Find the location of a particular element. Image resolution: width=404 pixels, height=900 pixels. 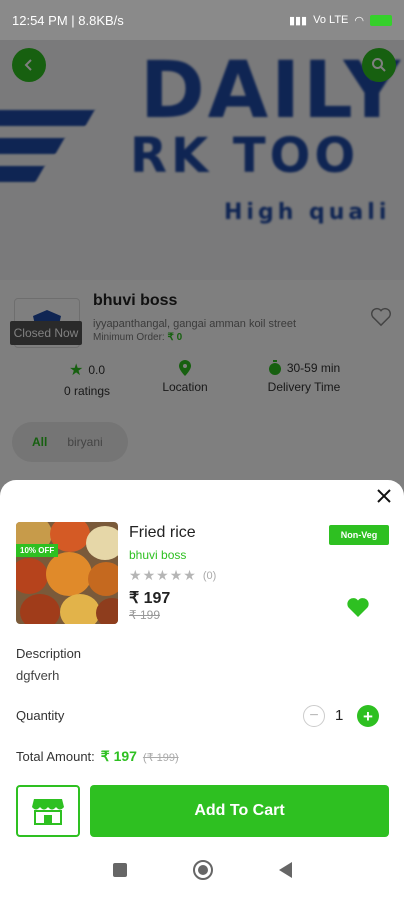

close-icon is located at coordinates (384, 496).